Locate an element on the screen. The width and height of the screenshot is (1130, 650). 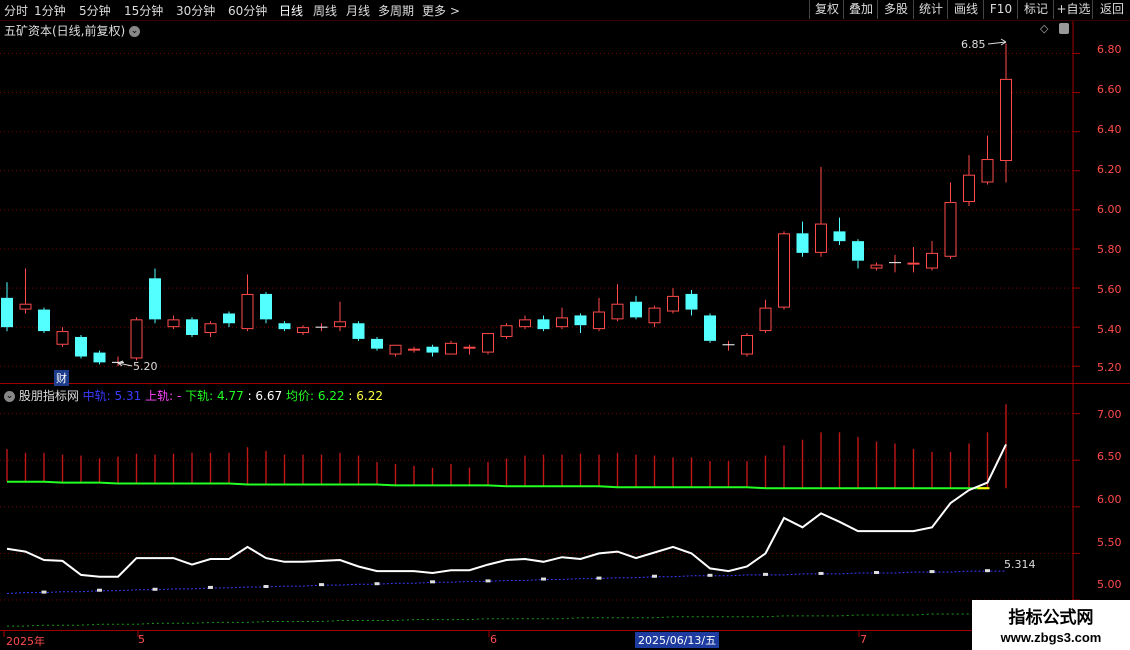
ind-y-tick: 6.00 is located at coordinates (1109, 499).